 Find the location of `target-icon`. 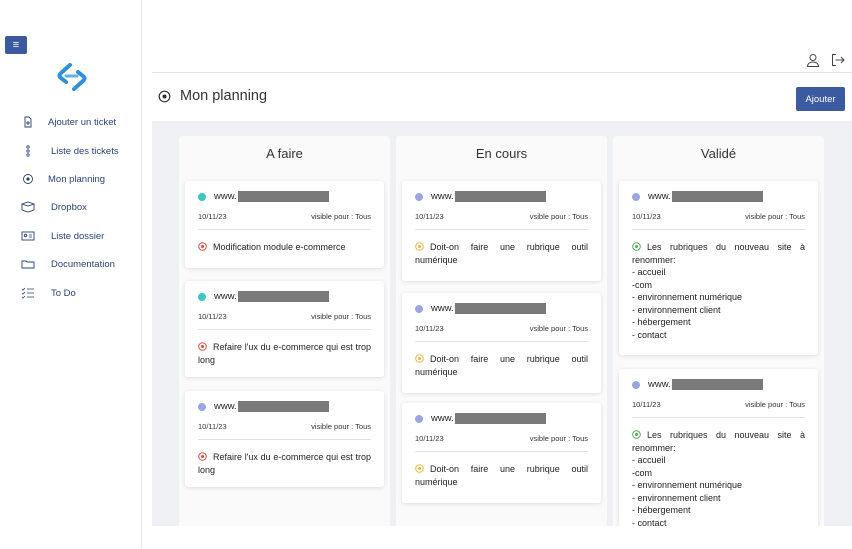

target-icon is located at coordinates (28, 179).